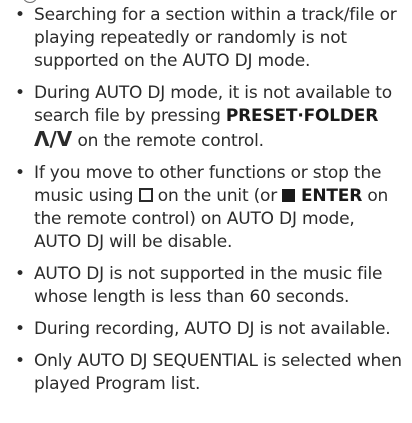  What do you see at coordinates (329, 196) in the screenshot?
I see `enter-button-label: ENTER` at bounding box center [329, 196].